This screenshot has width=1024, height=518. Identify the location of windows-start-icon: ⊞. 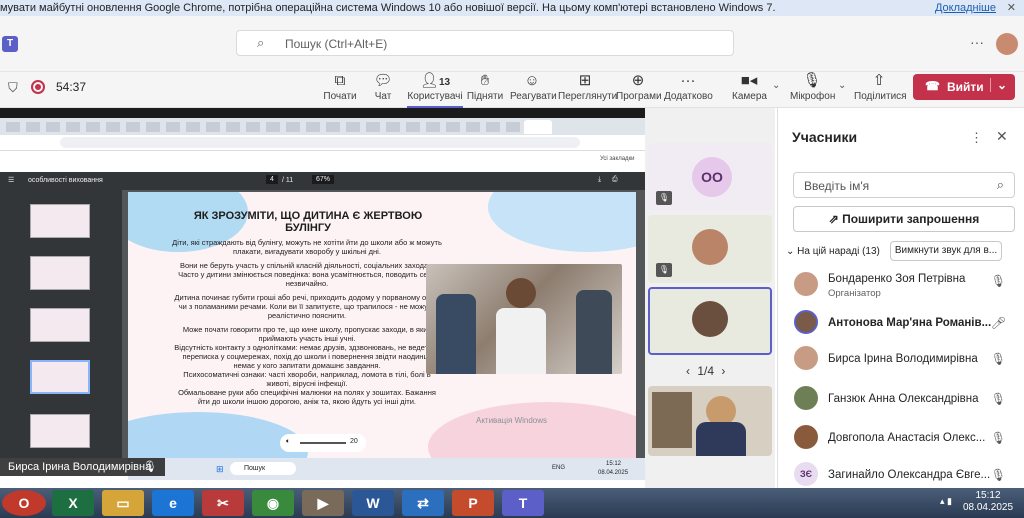
(220, 469).